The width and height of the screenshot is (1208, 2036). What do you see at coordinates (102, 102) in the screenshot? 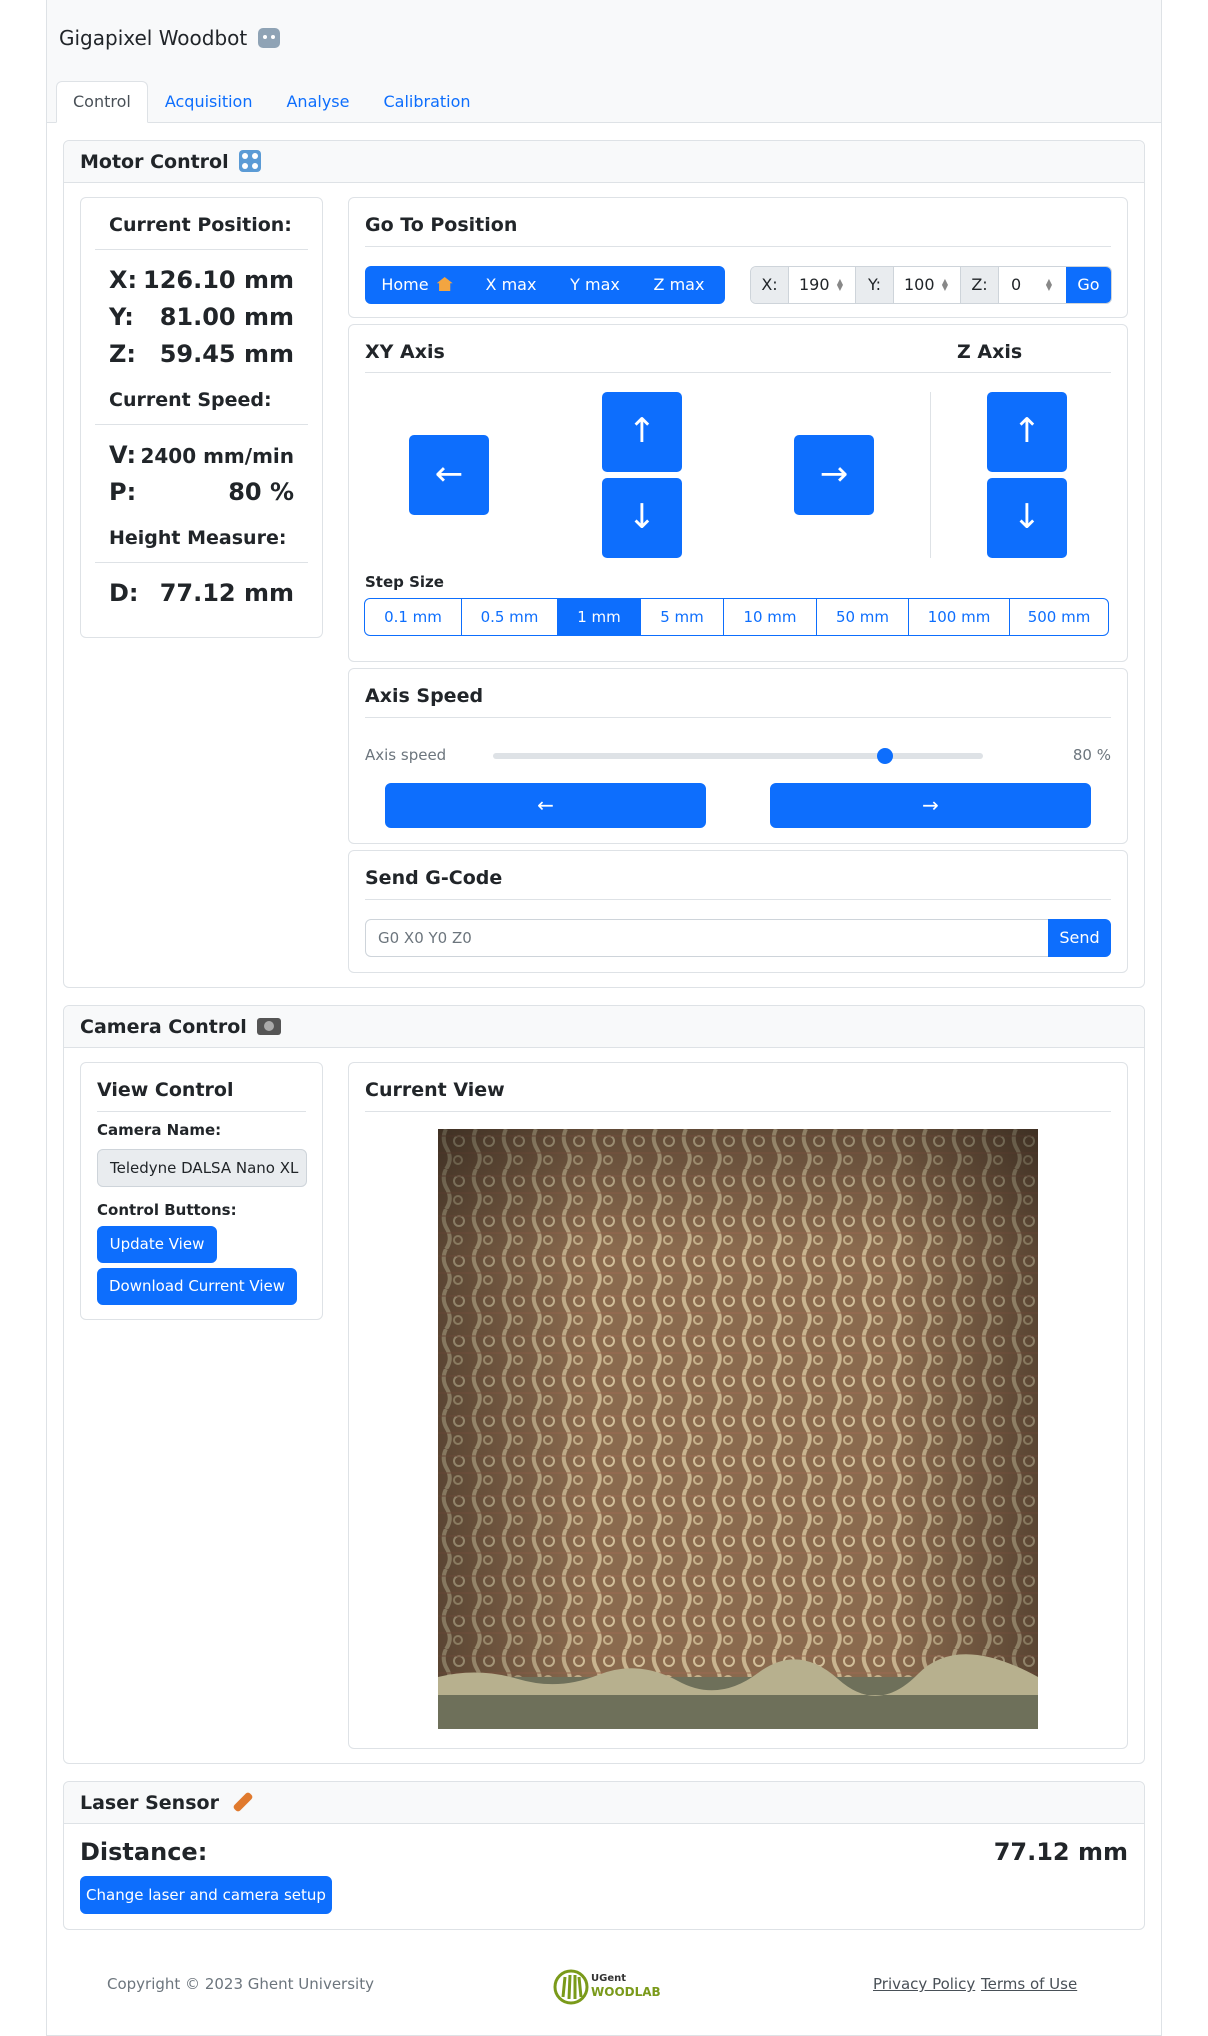
I see `tab-control: Control` at bounding box center [102, 102].